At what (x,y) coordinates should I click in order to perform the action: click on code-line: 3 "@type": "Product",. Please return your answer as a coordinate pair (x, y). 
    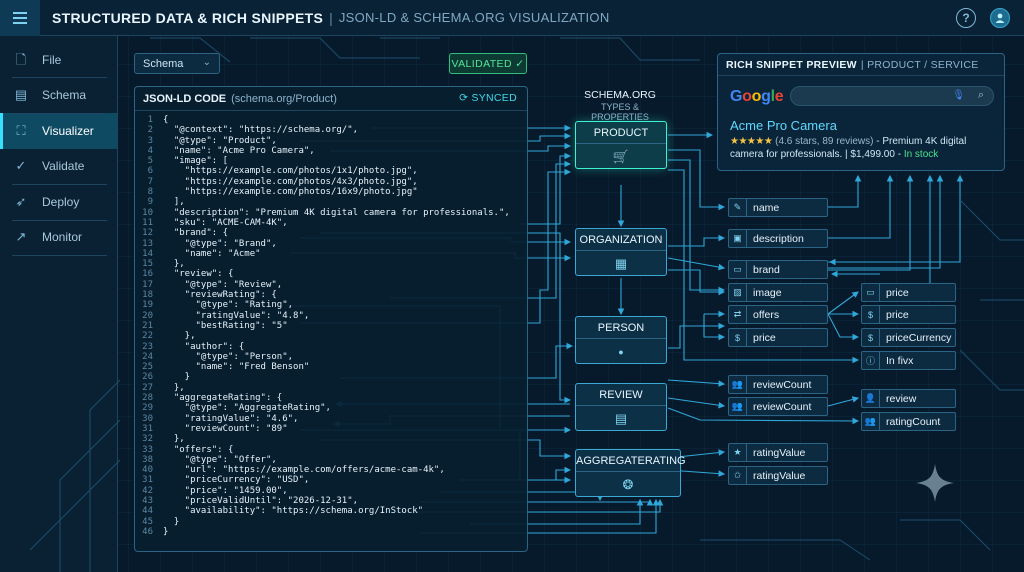
    Looking at the image, I should click on (332, 141).